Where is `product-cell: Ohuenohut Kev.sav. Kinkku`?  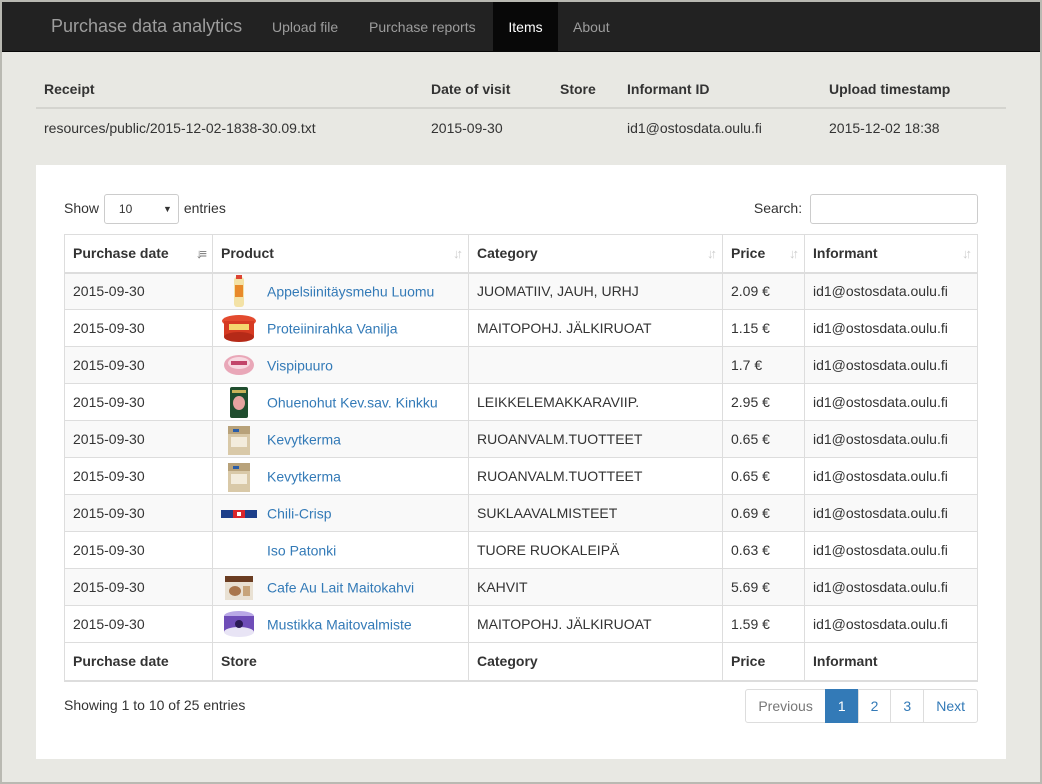
product-cell: Ohuenohut Kev.sav. Kinkku is located at coordinates (340, 402).